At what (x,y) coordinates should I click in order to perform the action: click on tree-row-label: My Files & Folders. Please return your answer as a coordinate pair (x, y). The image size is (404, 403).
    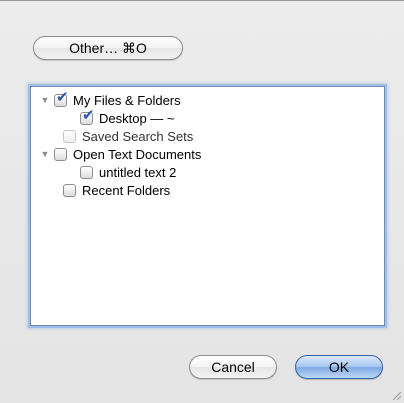
    Looking at the image, I should click on (127, 100).